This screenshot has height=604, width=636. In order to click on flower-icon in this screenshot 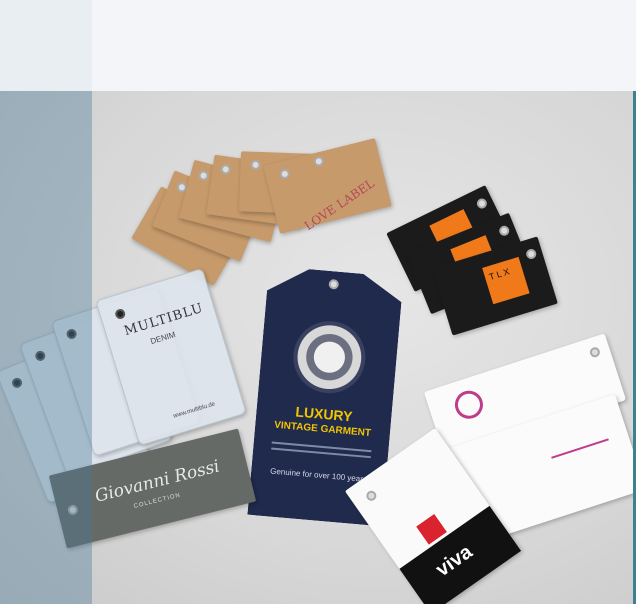, I will do `click(469, 405)`.